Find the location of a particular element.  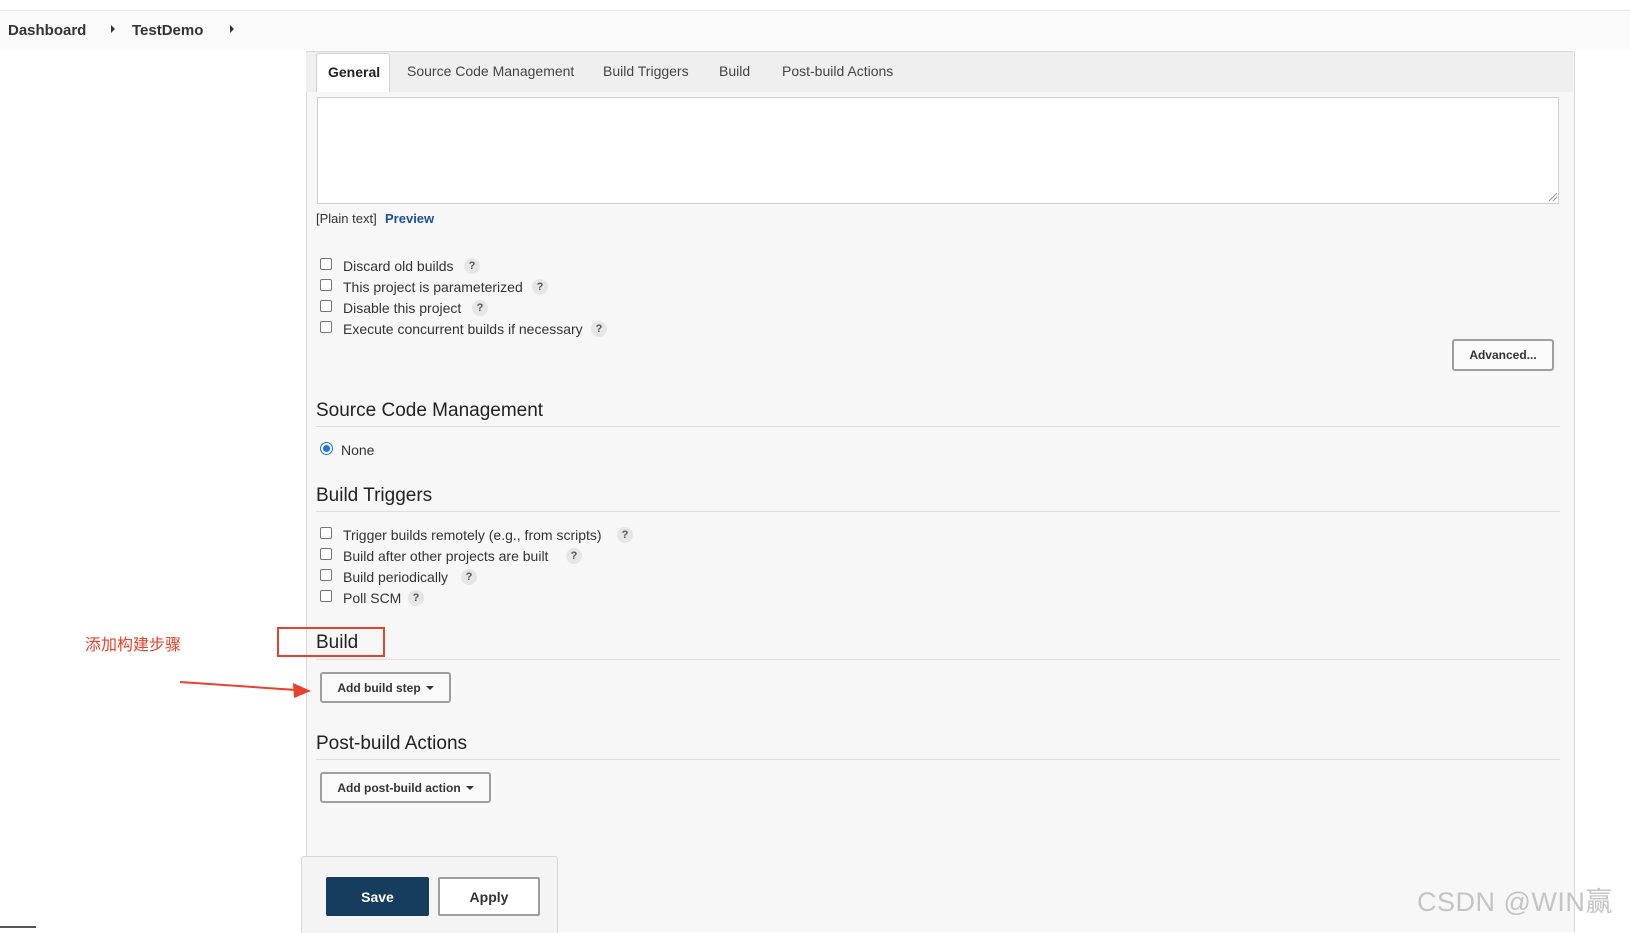

discard-old-builds-checkbox is located at coordinates (326, 264).